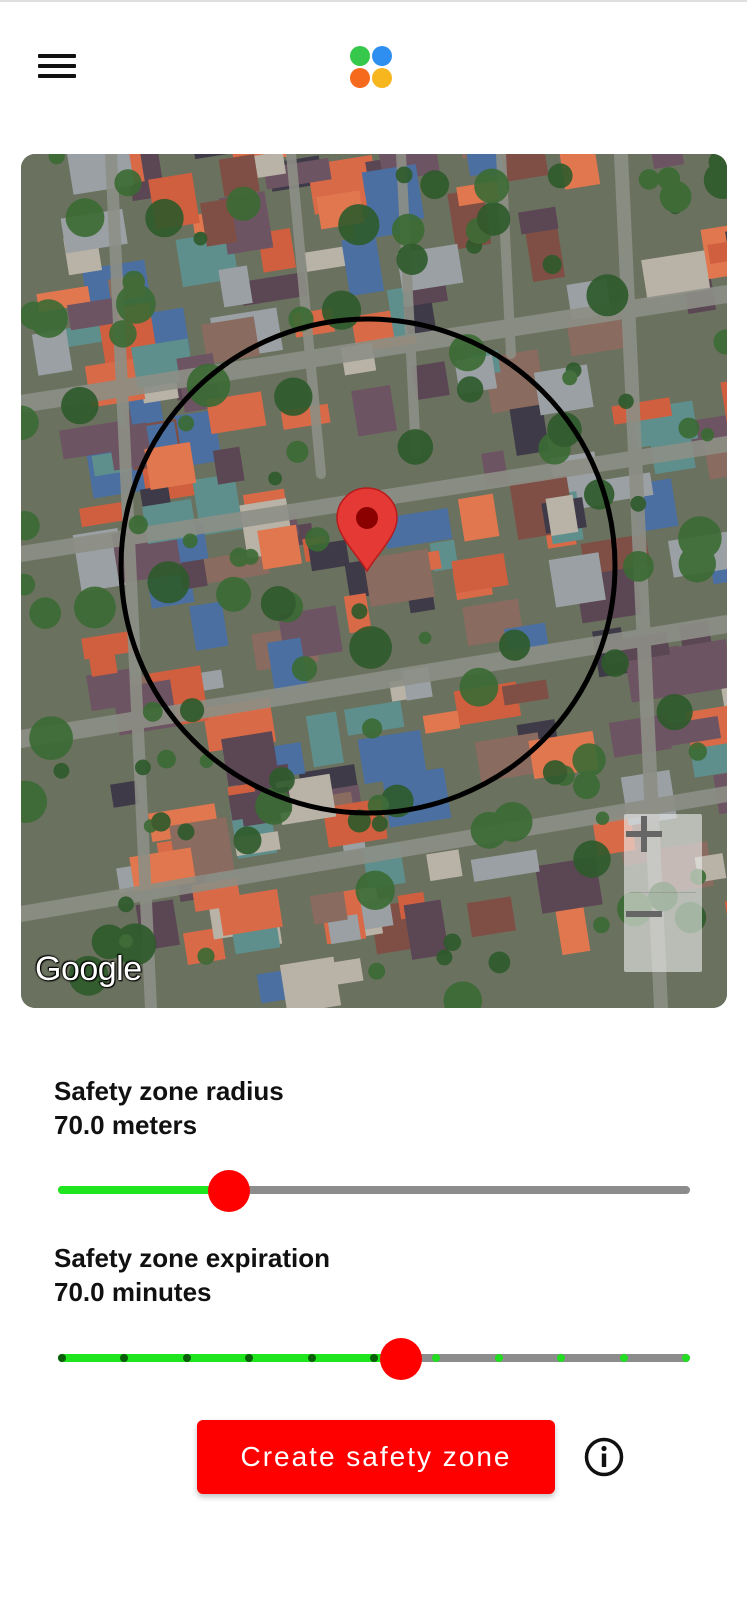 Image resolution: width=747 pixels, height=1600 pixels. Describe the element at coordinates (143, 1190) in the screenshot. I see `radius-slider-fill` at that location.